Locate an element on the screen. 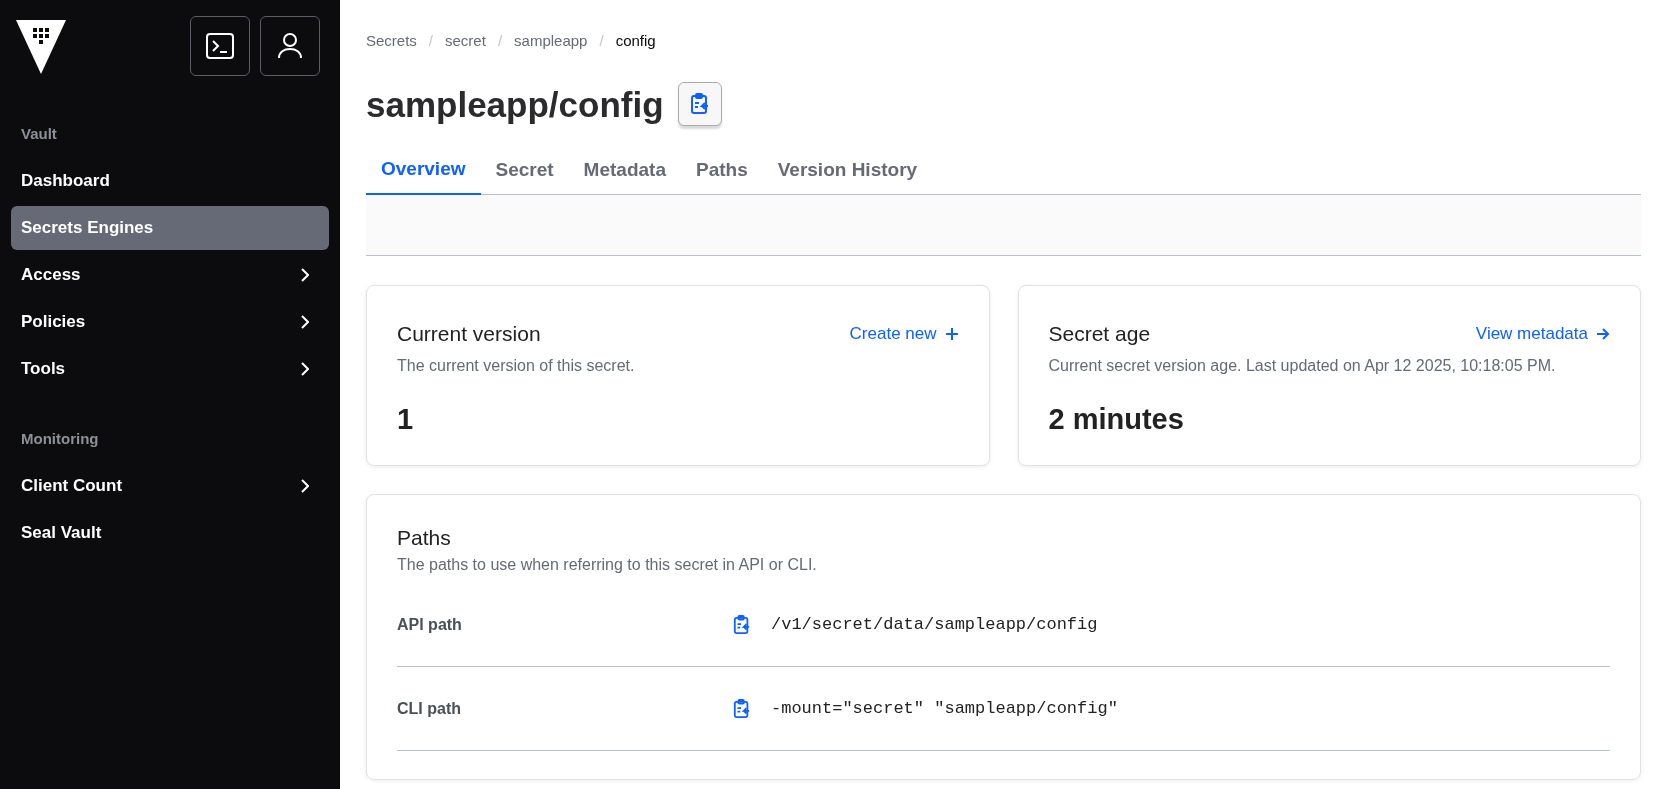  user-icon is located at coordinates (290, 46).